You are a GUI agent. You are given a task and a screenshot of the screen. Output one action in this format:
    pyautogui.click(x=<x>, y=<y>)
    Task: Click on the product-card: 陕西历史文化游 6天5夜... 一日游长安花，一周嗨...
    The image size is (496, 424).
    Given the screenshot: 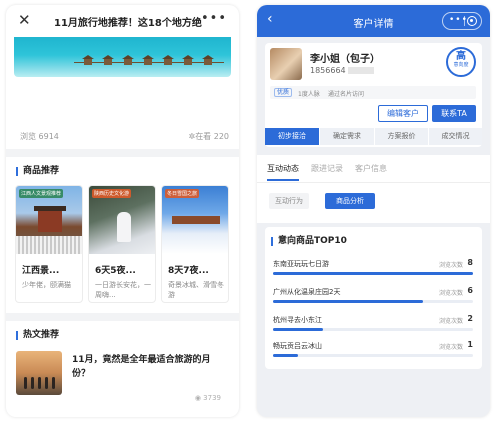 What is the action you would take?
    pyautogui.click(x=122, y=244)
    